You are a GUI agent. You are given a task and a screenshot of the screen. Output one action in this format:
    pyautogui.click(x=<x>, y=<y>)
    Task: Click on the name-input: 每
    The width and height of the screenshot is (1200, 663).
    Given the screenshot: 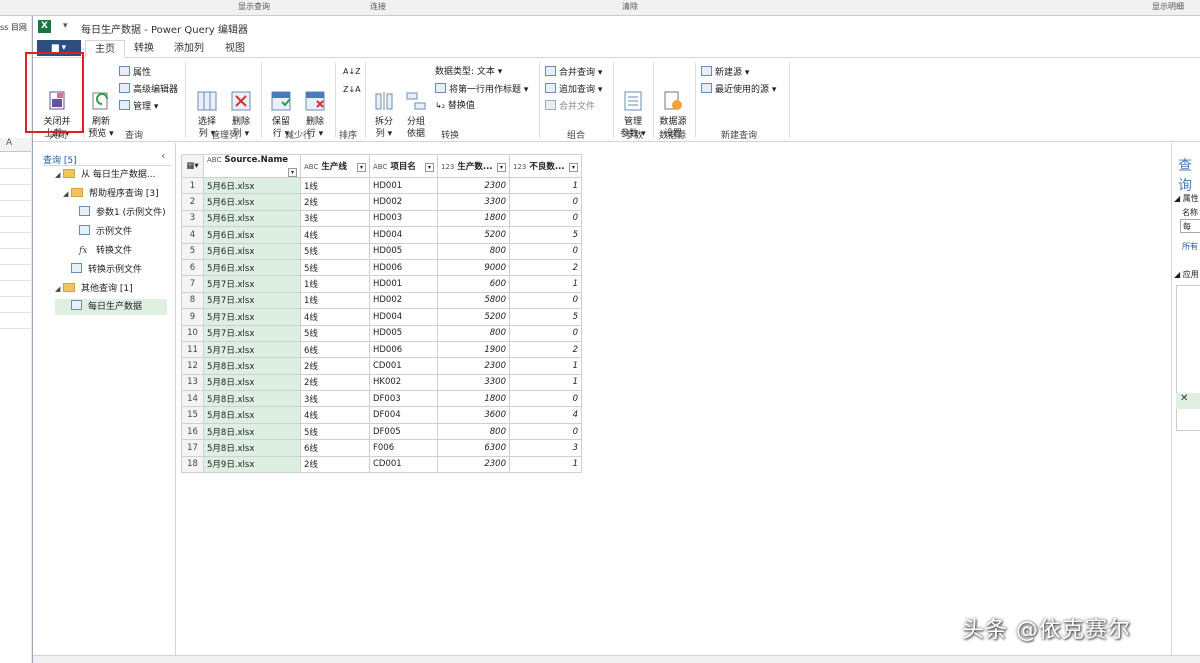 What is the action you would take?
    pyautogui.click(x=1190, y=226)
    